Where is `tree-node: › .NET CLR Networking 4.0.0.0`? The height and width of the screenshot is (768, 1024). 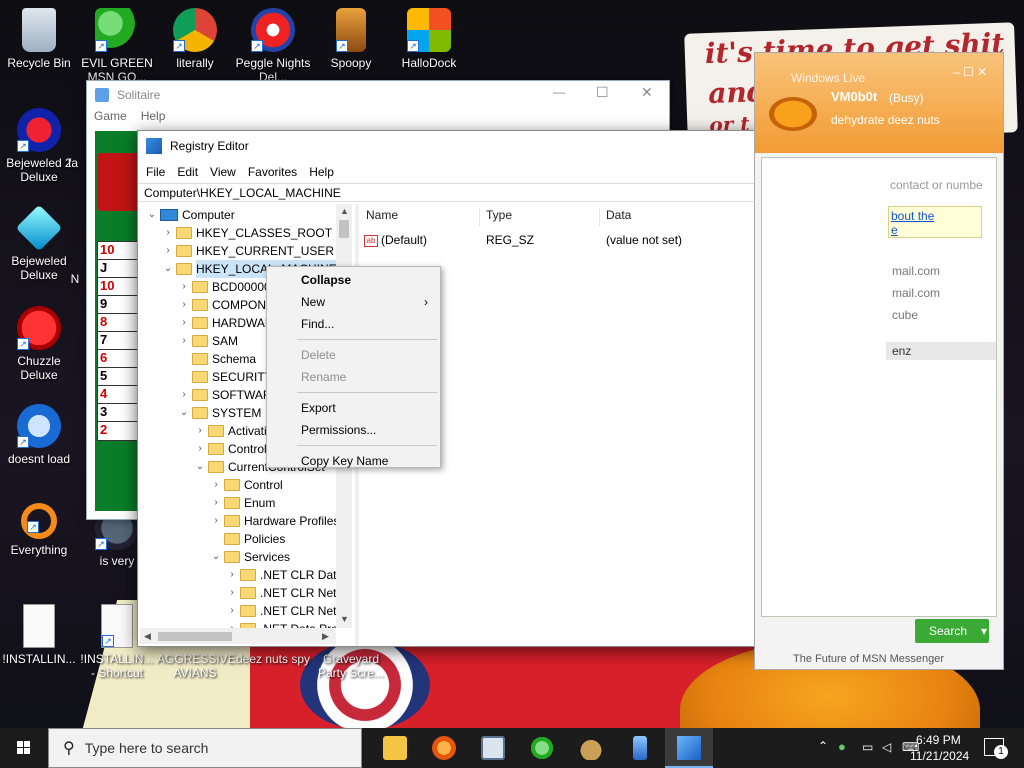
tree-node: › .NET CLR Networking 4.0.0.0 is located at coordinates (281, 611).